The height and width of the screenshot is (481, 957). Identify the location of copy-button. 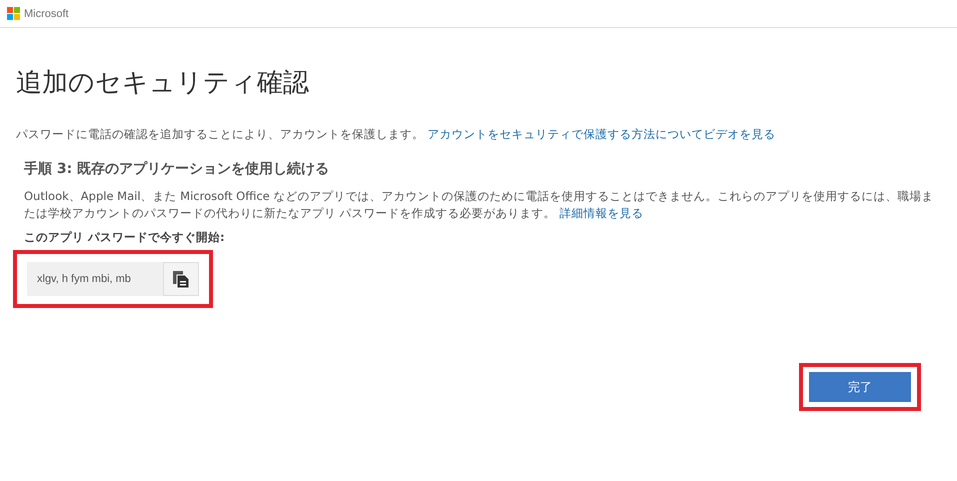
(181, 279).